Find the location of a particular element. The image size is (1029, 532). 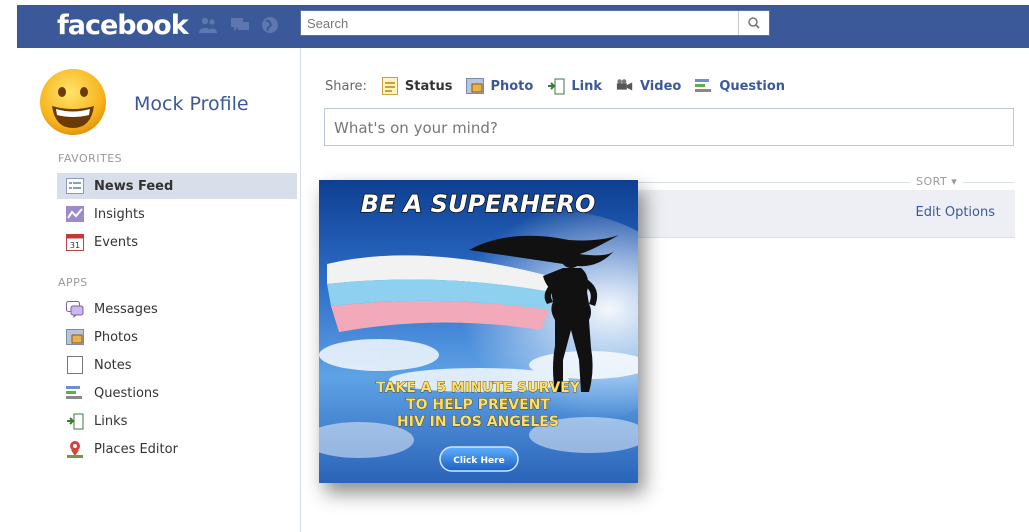

share-link-tab: Link is located at coordinates (574, 86).